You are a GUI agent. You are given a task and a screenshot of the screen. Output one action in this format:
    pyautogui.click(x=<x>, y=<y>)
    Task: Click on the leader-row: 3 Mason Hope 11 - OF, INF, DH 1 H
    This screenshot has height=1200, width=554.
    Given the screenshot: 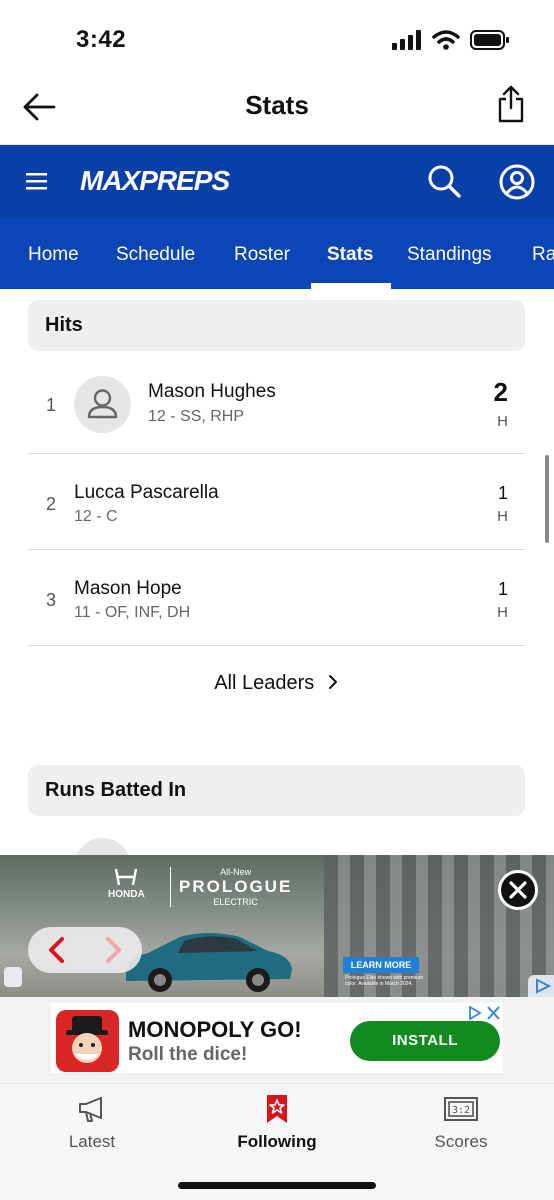 What is the action you would take?
    pyautogui.click(x=276, y=598)
    